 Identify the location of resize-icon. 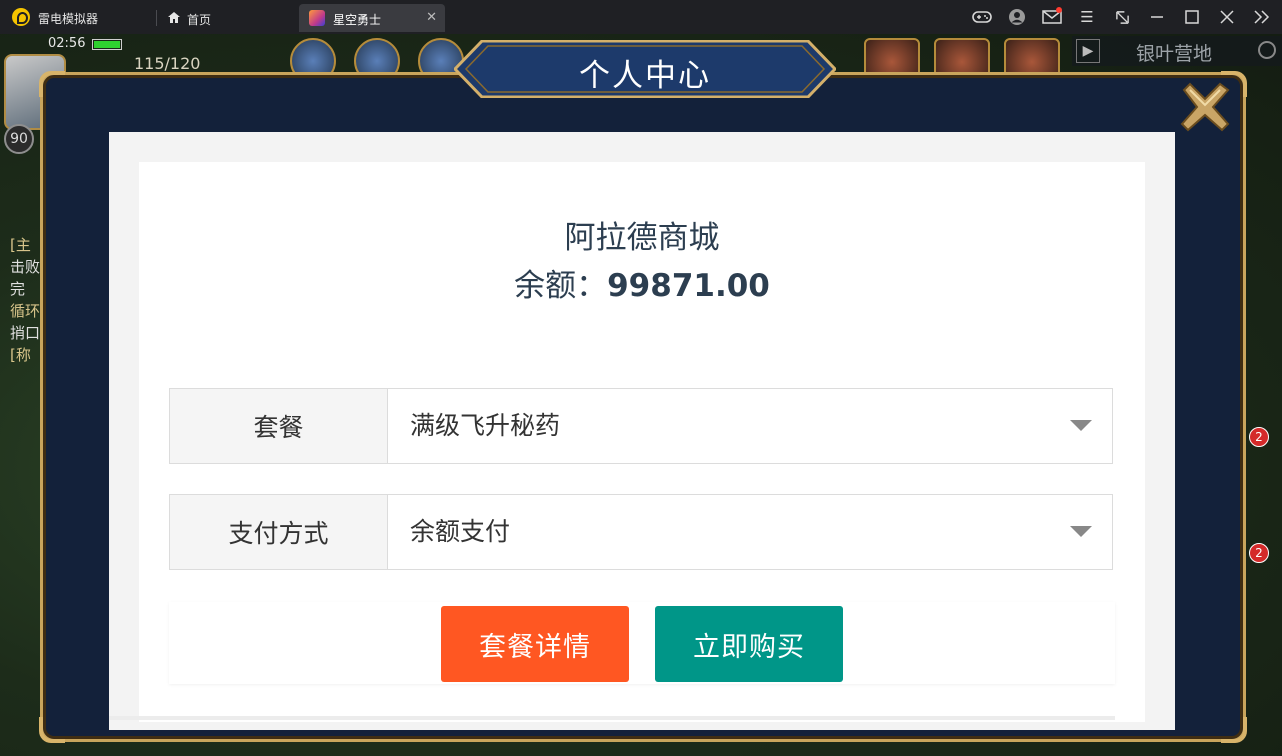
(1122, 17).